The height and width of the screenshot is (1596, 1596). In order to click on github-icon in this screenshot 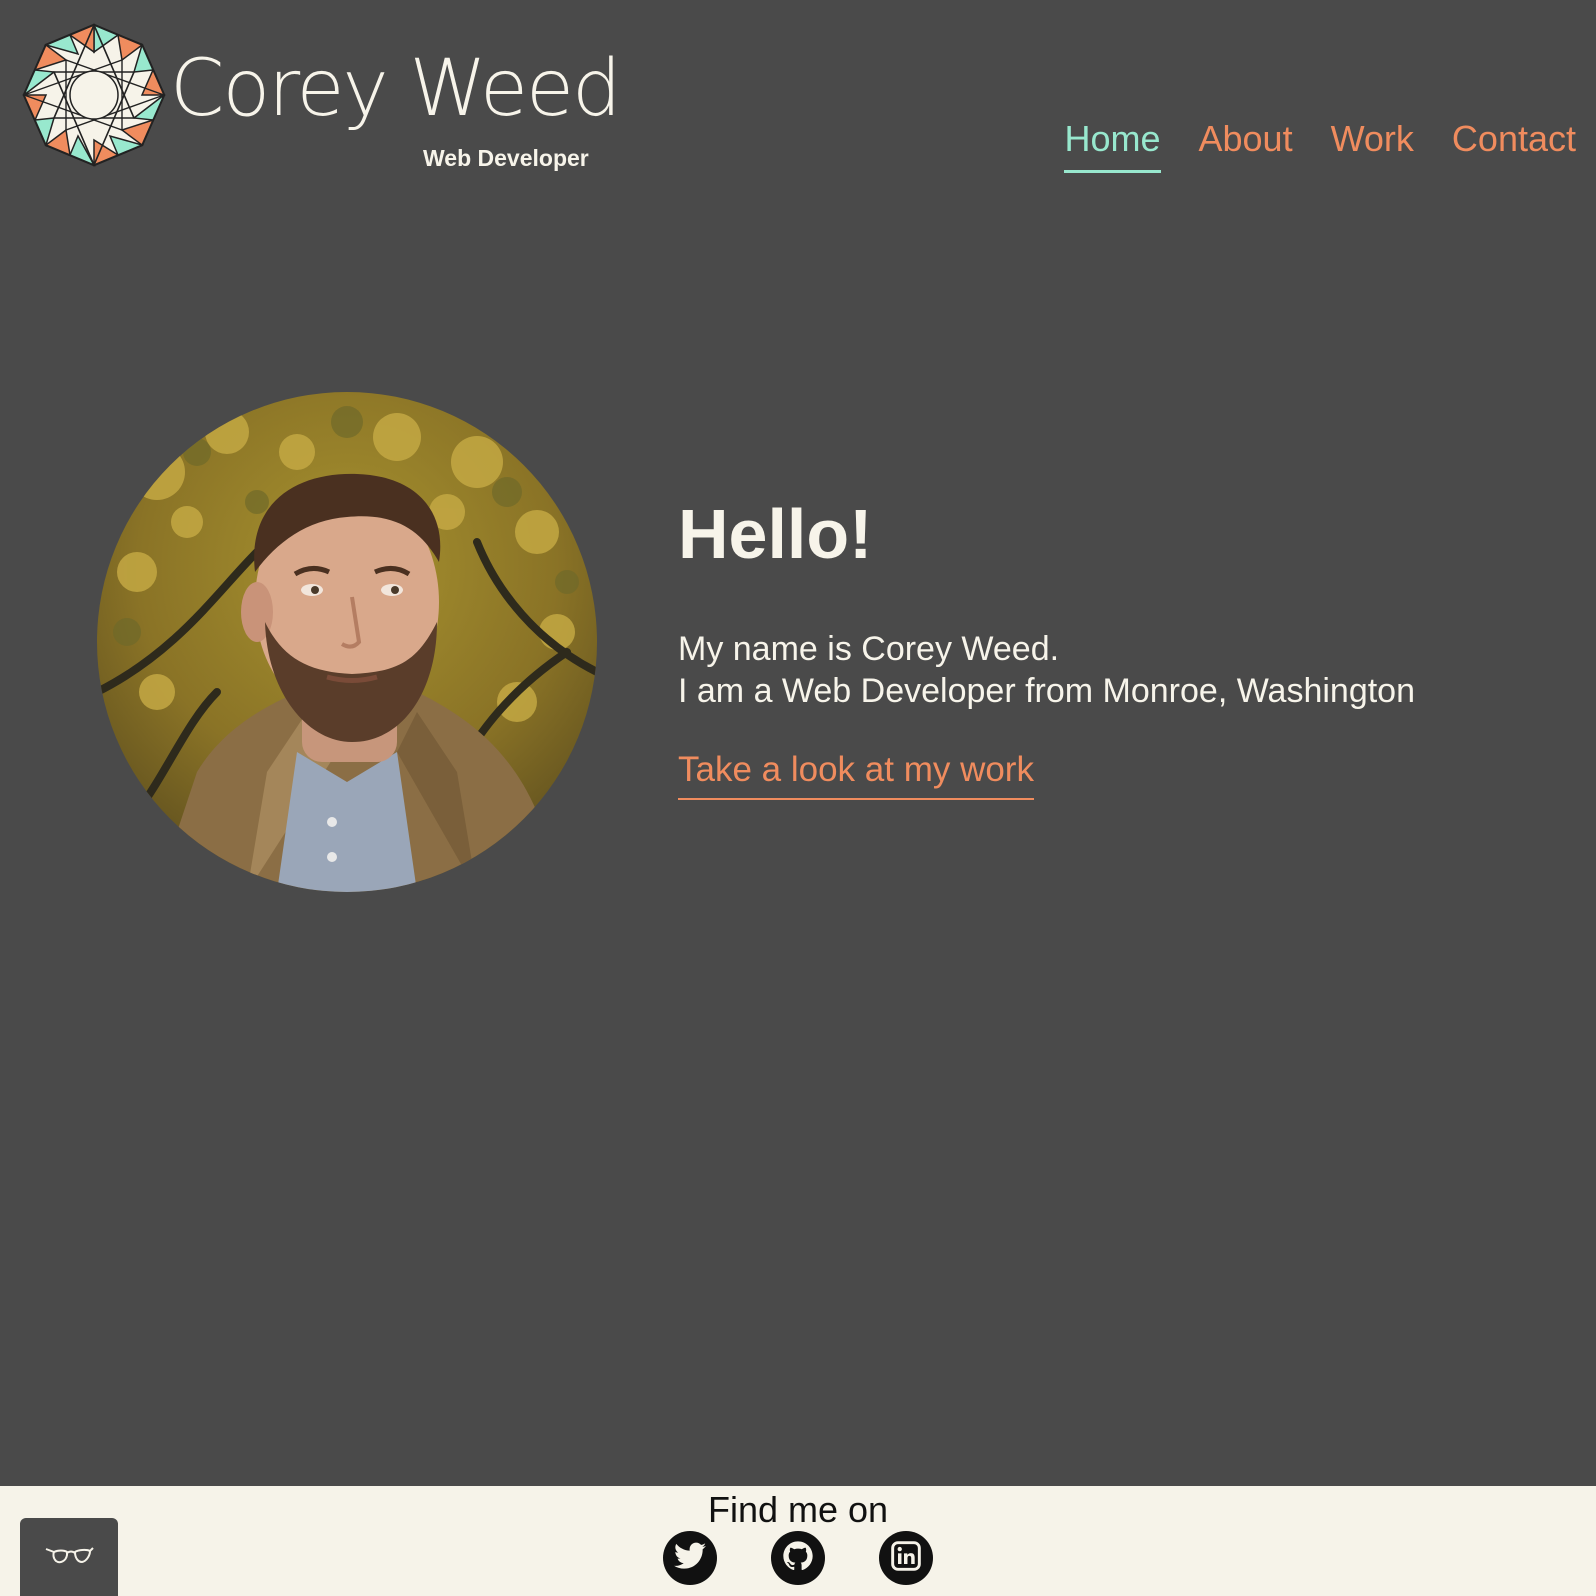, I will do `click(798, 1558)`.